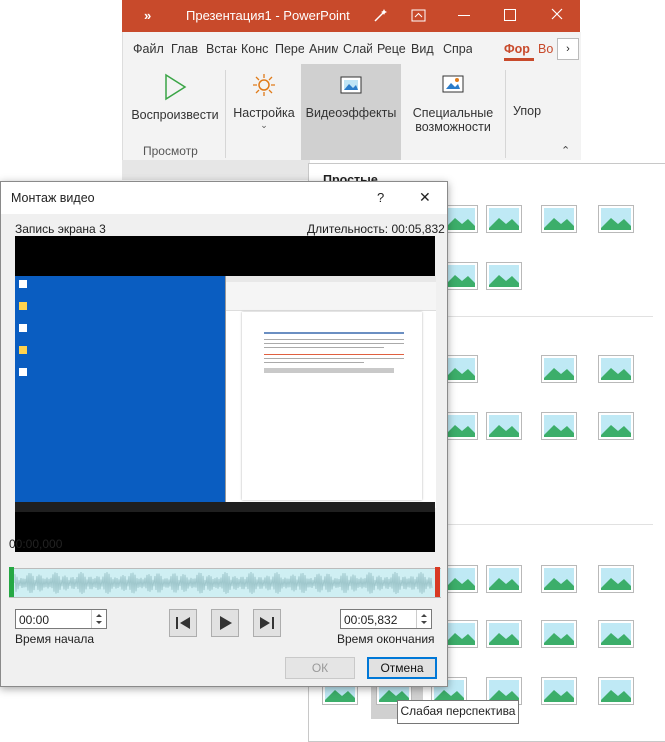  Describe the element at coordinates (386, 639) in the screenshot. I see `end-time-label: Время окончания` at that location.